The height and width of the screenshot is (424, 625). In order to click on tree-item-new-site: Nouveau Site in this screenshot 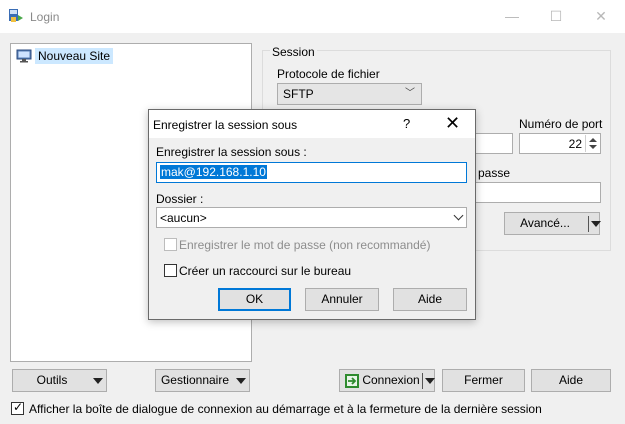, I will do `click(65, 56)`.